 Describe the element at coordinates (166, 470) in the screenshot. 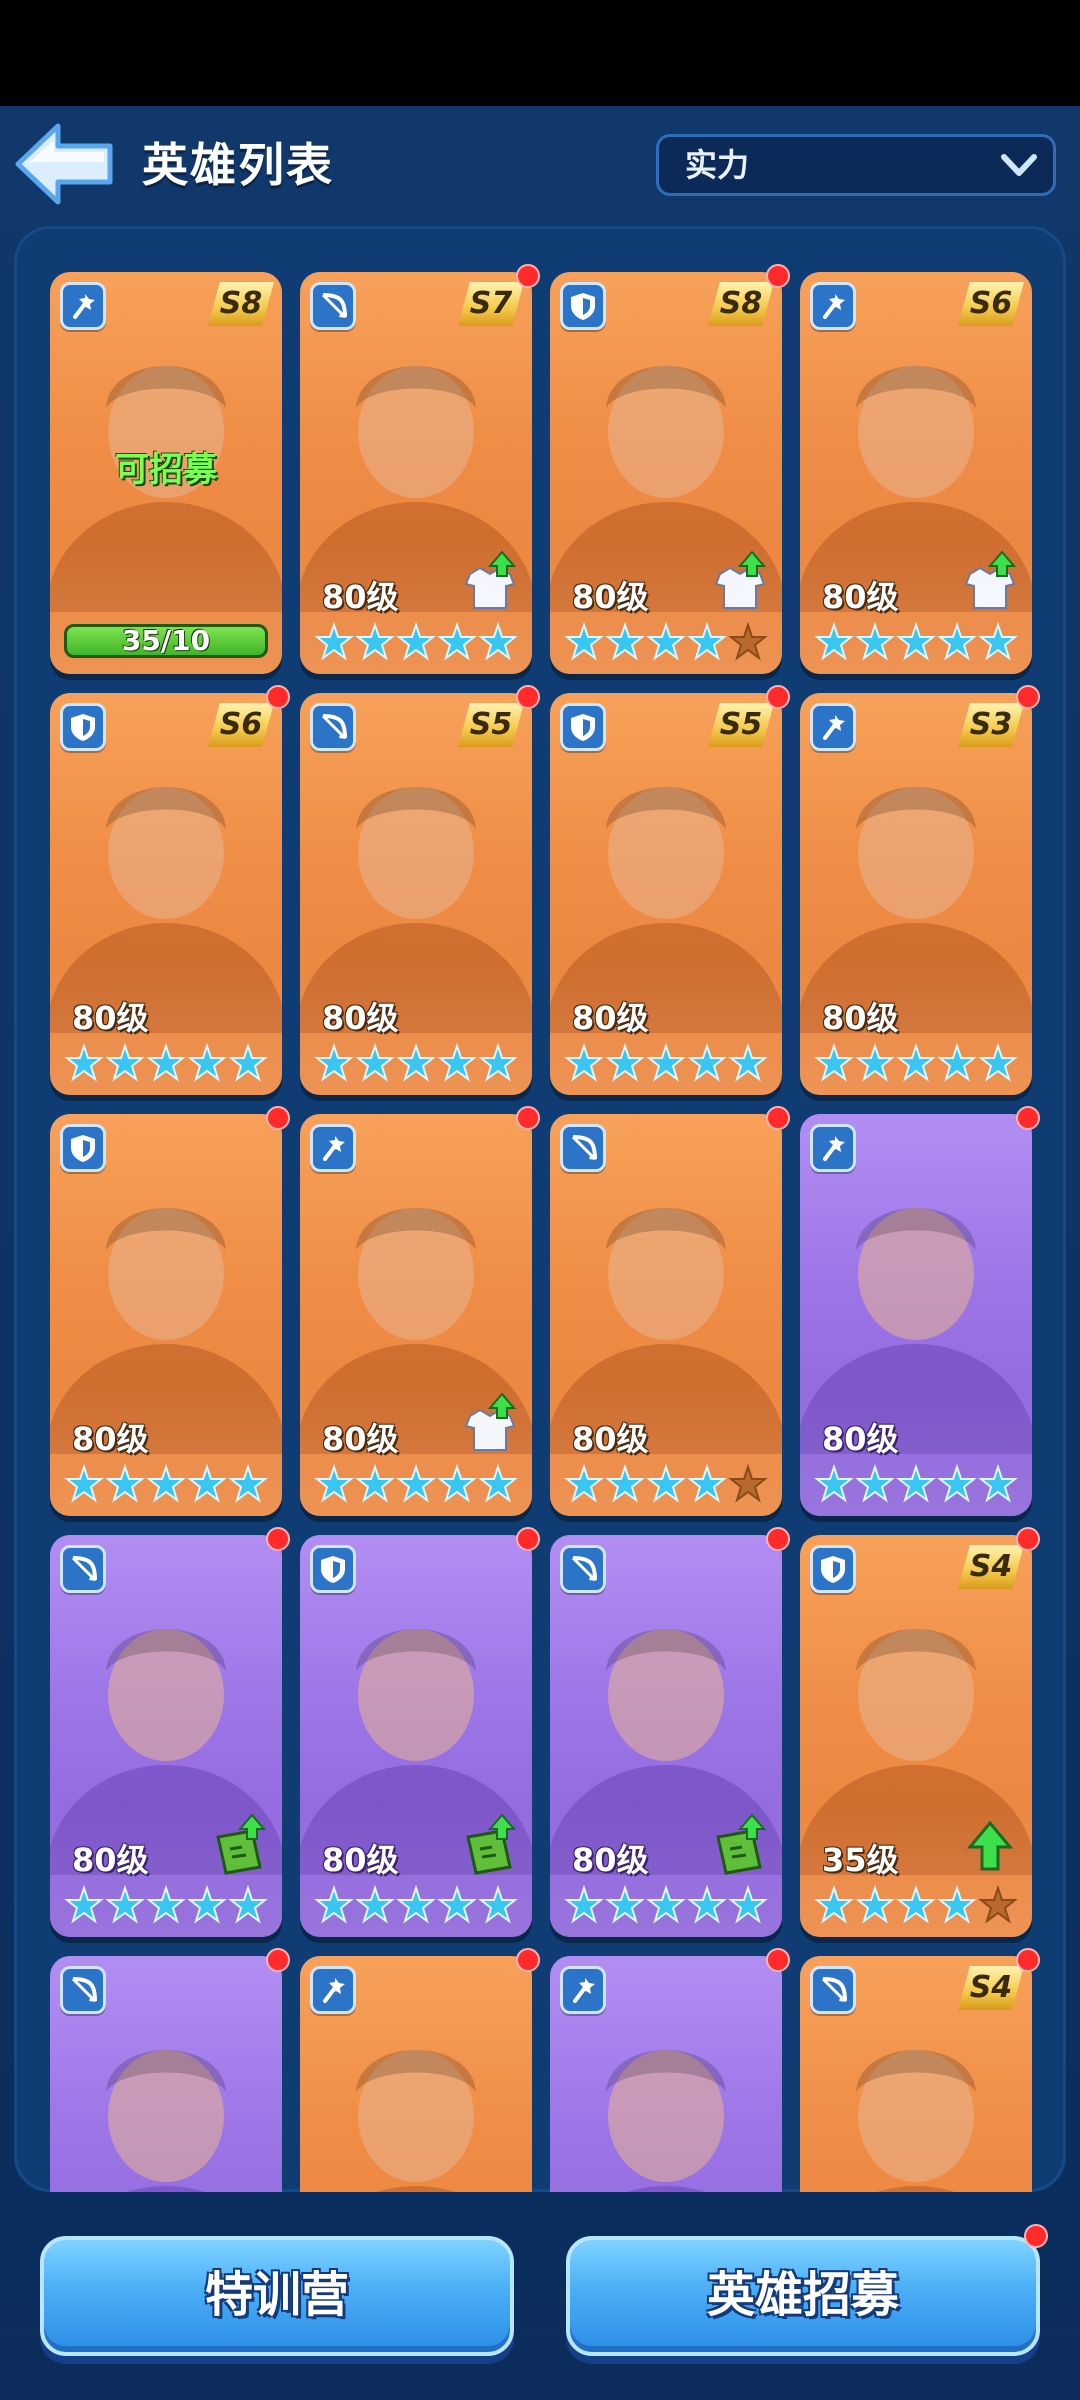

I see `recruitable-label: 可招募` at that location.